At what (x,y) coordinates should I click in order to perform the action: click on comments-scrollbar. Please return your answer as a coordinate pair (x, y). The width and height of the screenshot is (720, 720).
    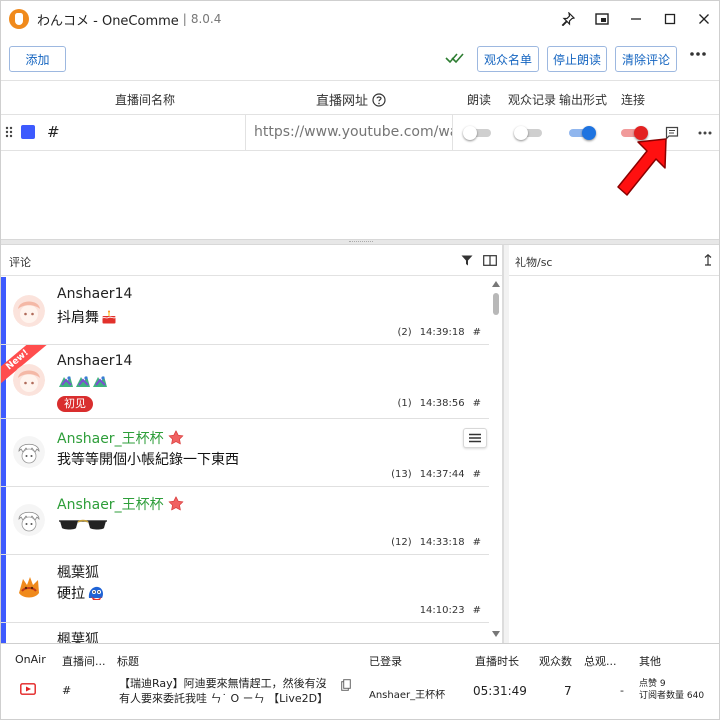
    Looking at the image, I should click on (496, 460).